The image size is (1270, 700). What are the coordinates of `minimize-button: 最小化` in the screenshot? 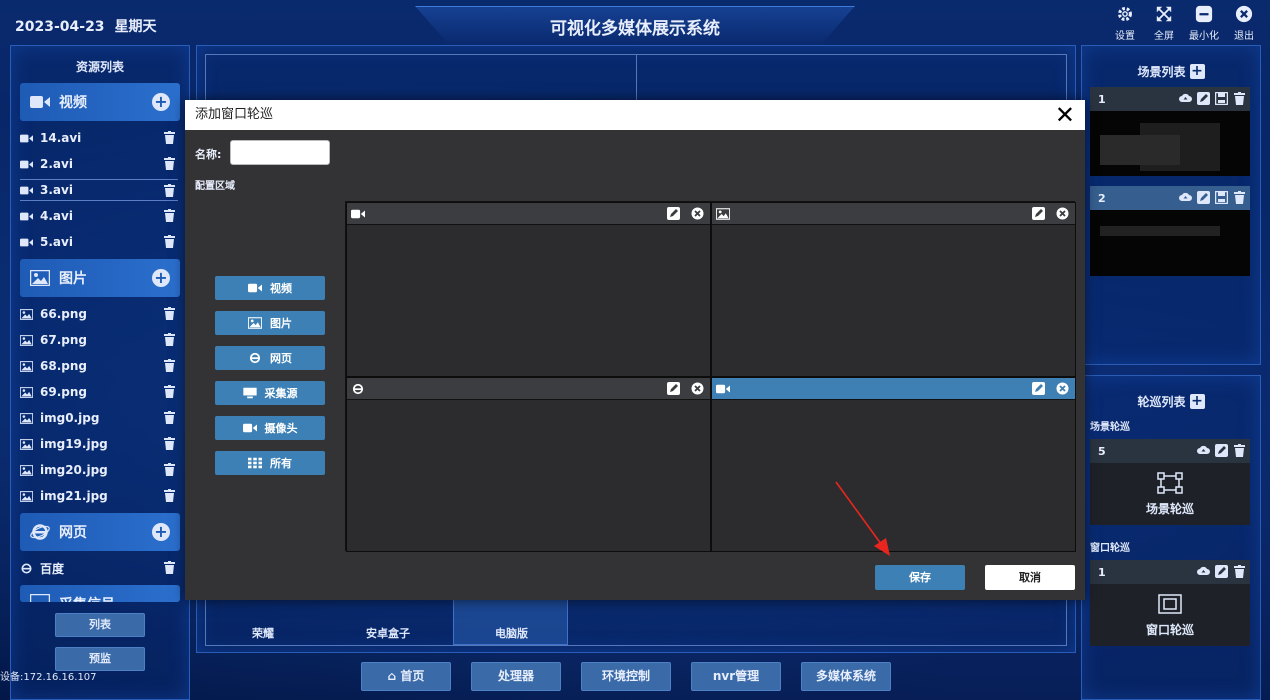 It's located at (1204, 23).